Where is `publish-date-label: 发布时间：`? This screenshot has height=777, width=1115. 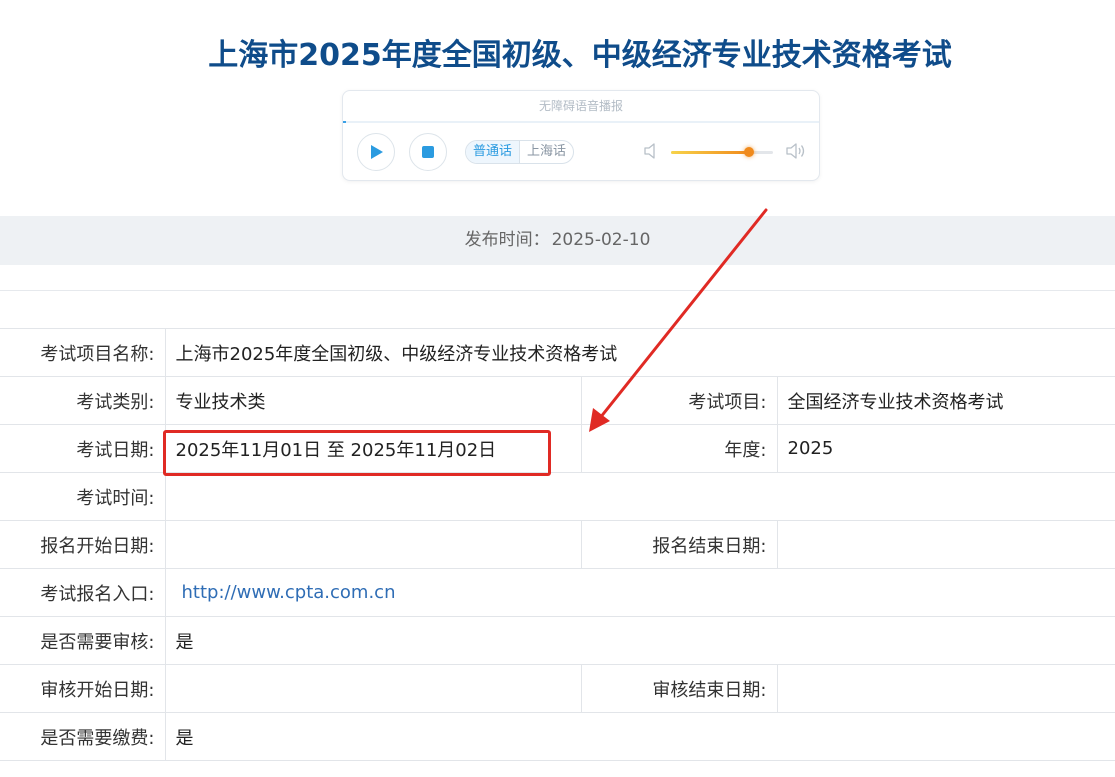 publish-date-label: 发布时间： is located at coordinates (507, 240).